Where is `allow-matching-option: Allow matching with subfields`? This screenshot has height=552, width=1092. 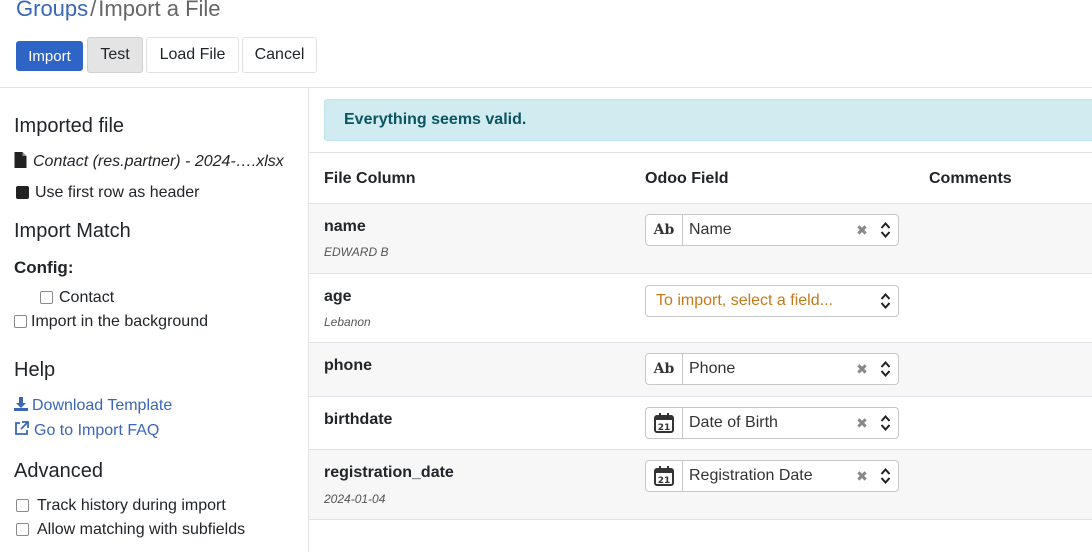 allow-matching-option: Allow matching with subfields is located at coordinates (130, 530).